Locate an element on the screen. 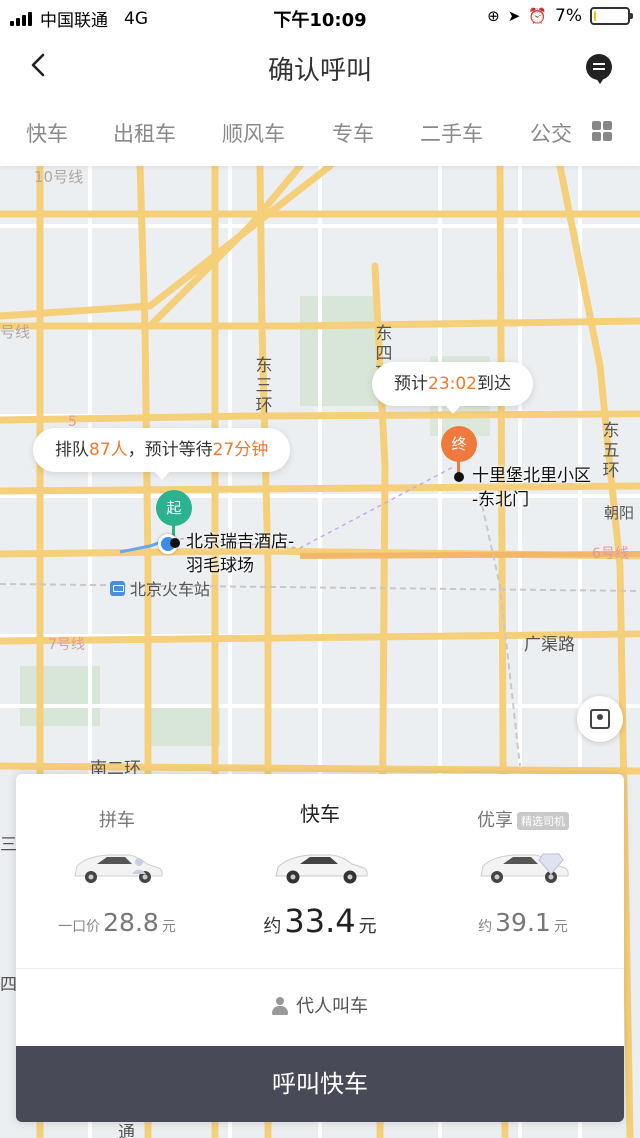  eta-suffix: 到达 is located at coordinates (494, 384).